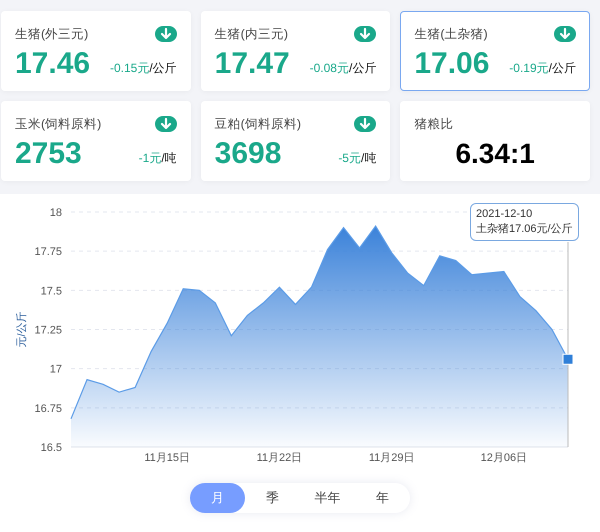 Image resolution: width=600 pixels, height=532 pixels. What do you see at coordinates (96, 51) in the screenshot?
I see `price-card: 生猪(外三元) 17.46 -0.15元/公斤` at bounding box center [96, 51].